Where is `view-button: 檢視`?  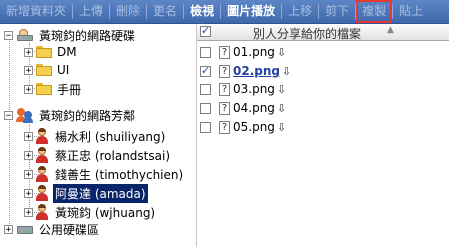 view-button: 檢視 is located at coordinates (202, 11).